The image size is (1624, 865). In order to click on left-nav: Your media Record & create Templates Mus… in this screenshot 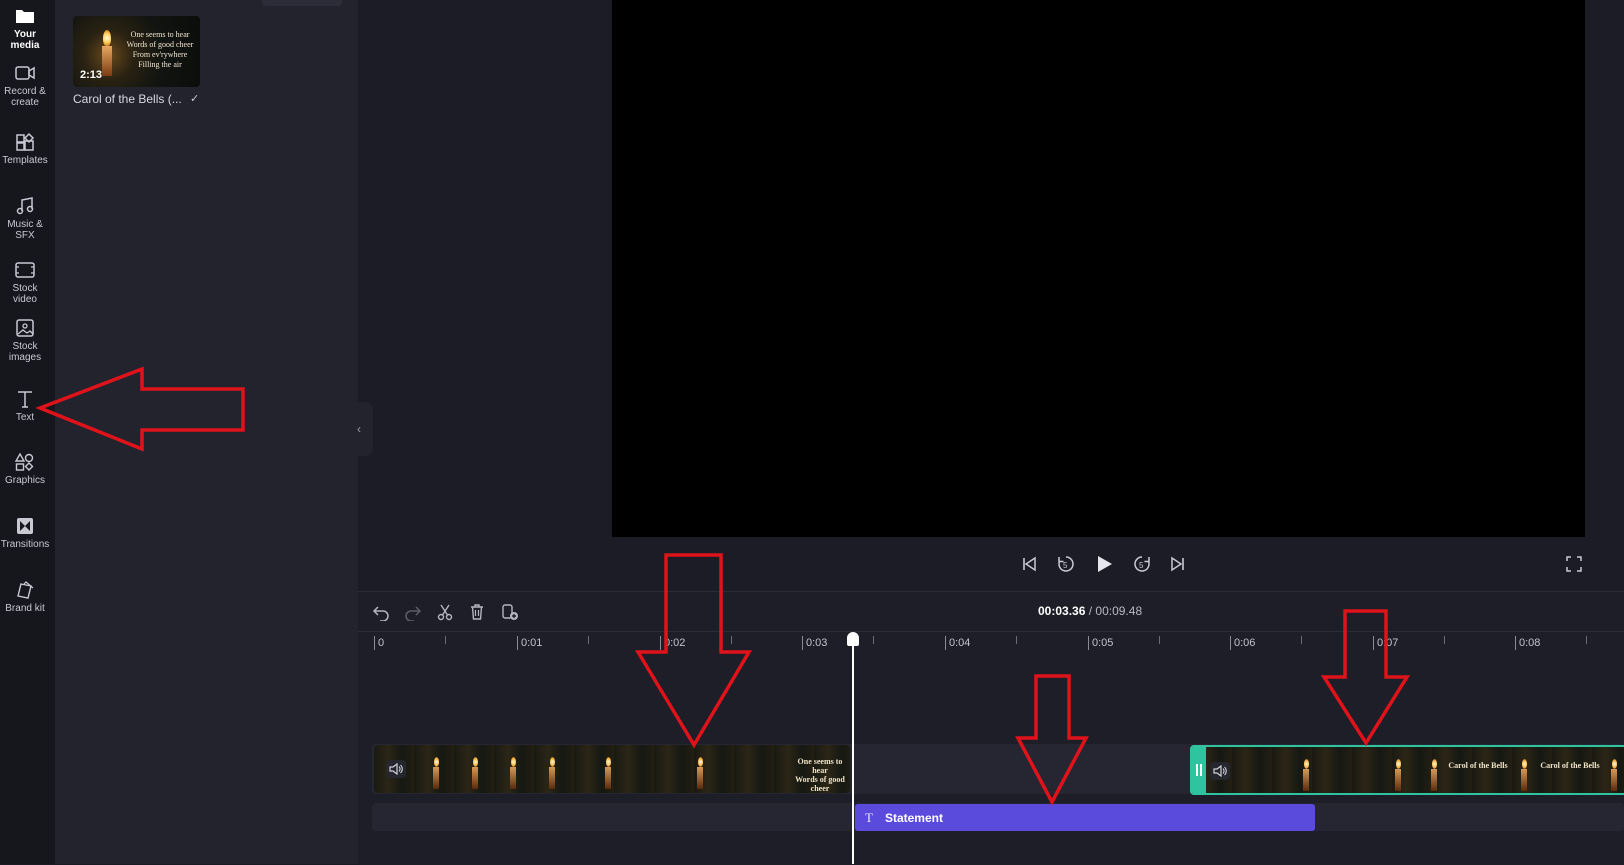, I will do `click(27, 432)`.